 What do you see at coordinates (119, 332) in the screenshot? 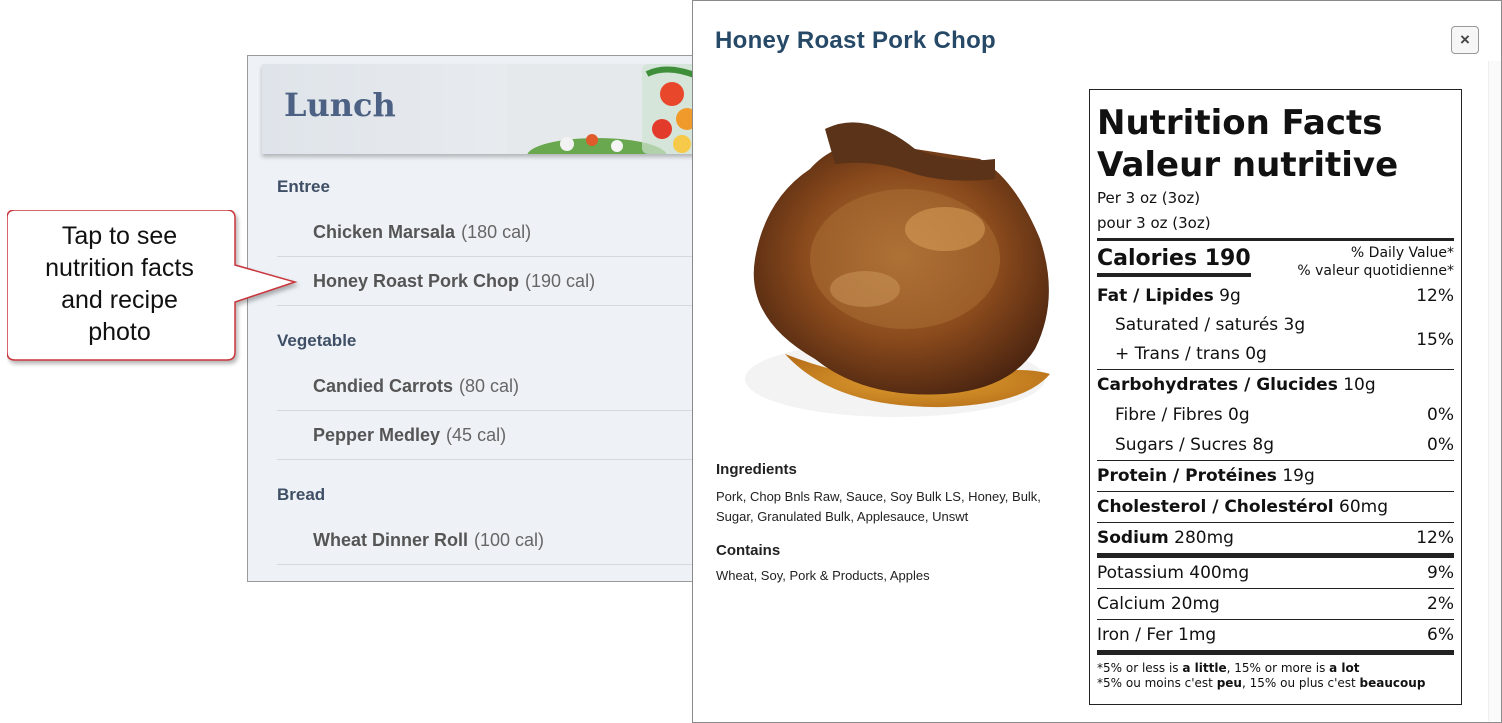
I see `callout-line: photo` at bounding box center [119, 332].